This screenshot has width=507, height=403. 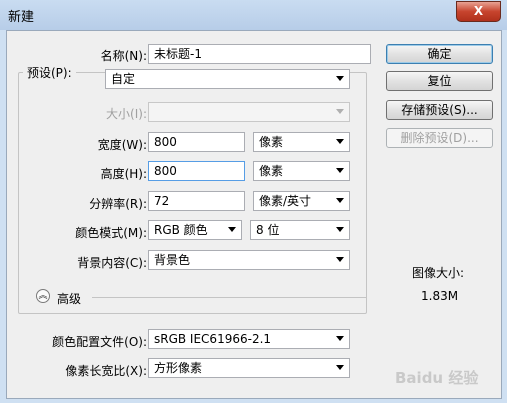 What do you see at coordinates (122, 145) in the screenshot?
I see `width-label: 宽度(W):` at bounding box center [122, 145].